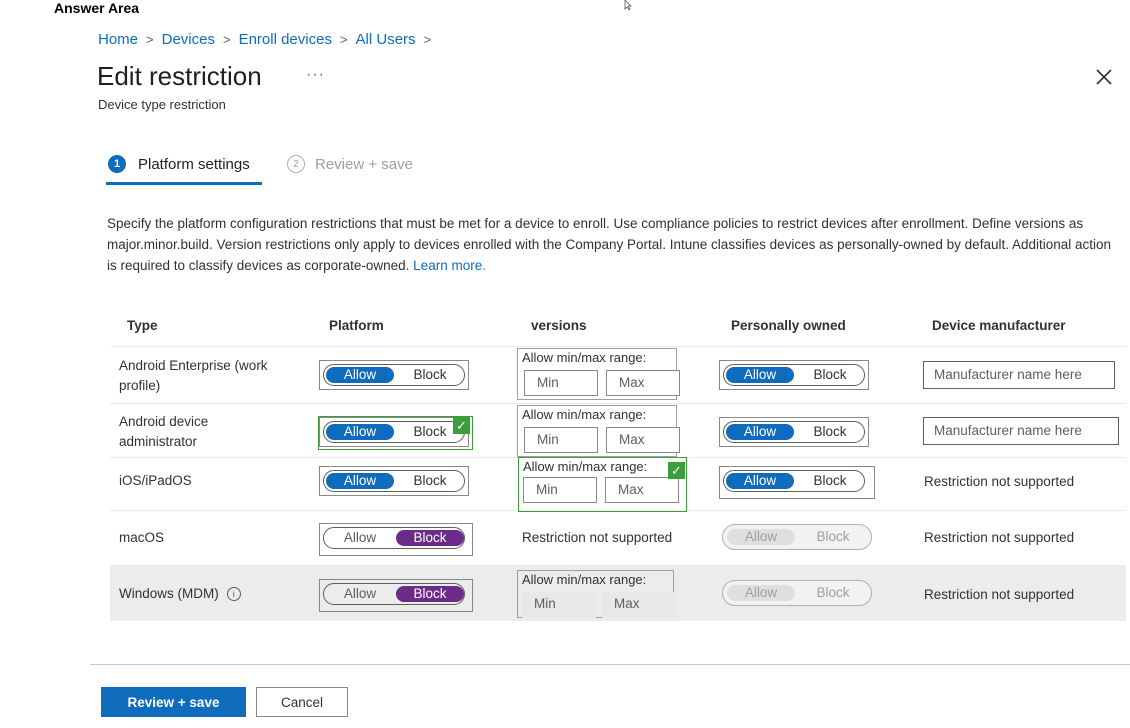 The height and width of the screenshot is (728, 1130). I want to click on step-number-2: 2, so click(296, 164).